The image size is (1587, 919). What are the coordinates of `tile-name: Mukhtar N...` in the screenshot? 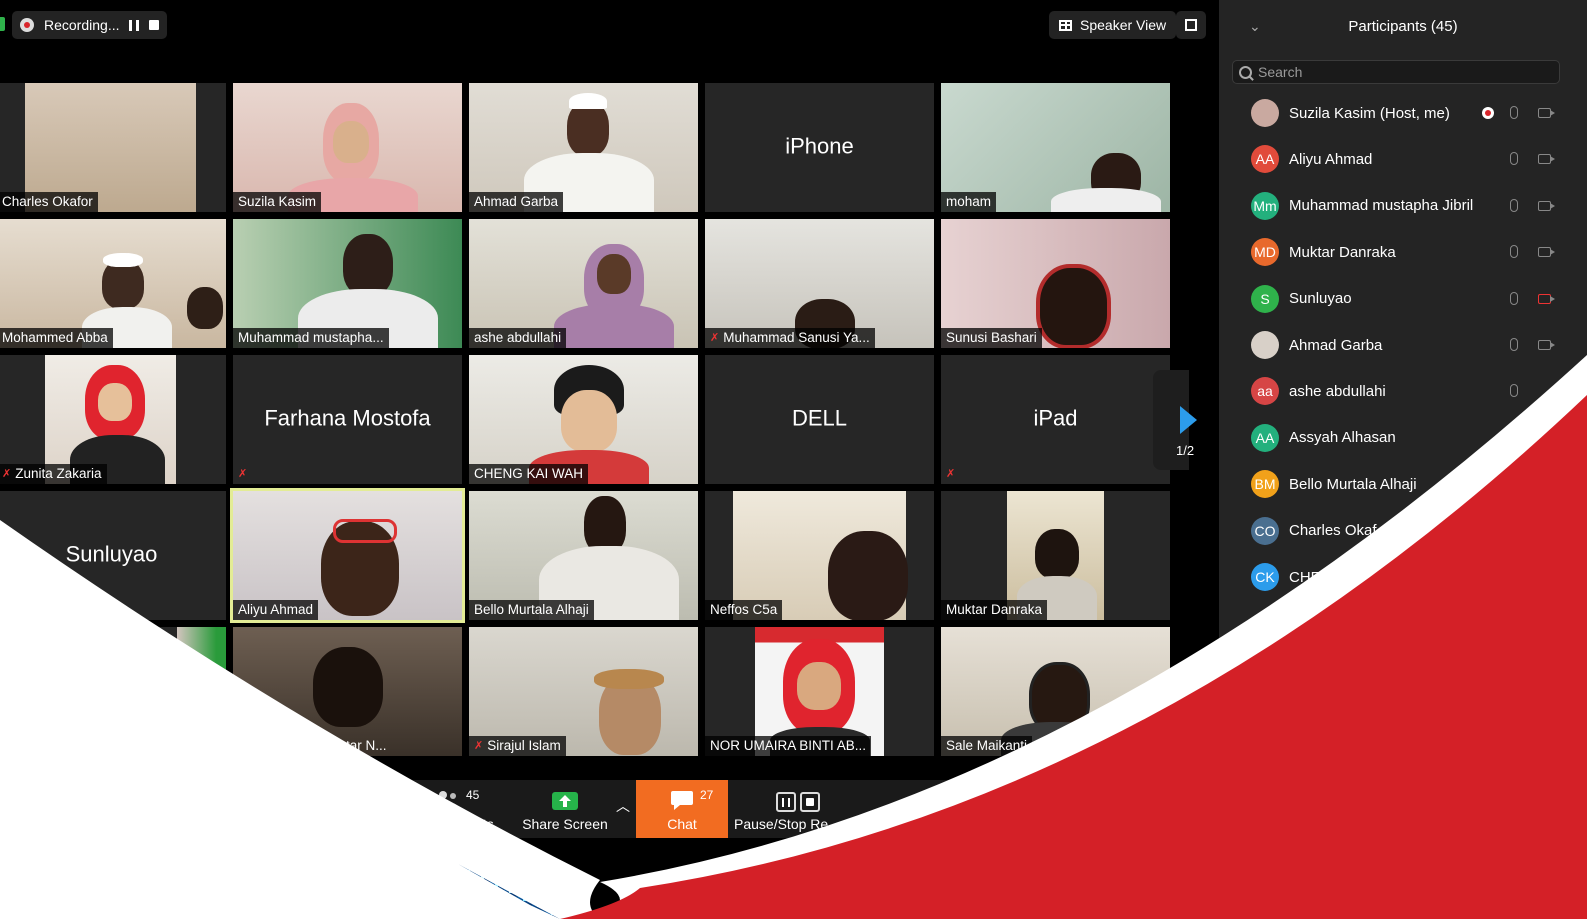 It's located at (350, 745).